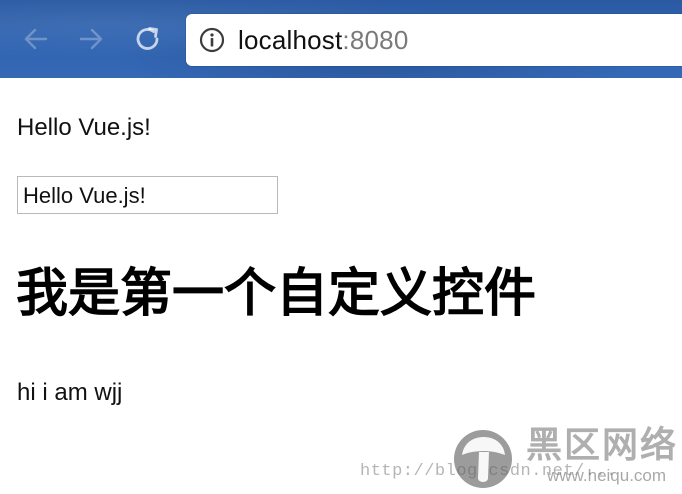  I want to click on message-input, so click(147, 195).